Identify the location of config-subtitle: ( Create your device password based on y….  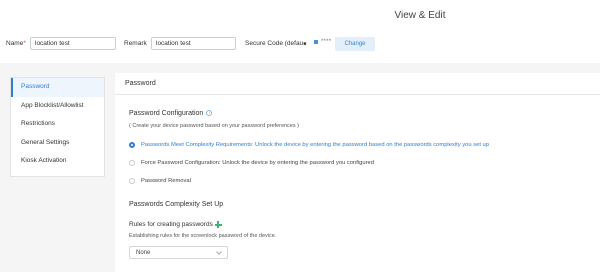
(214, 126).